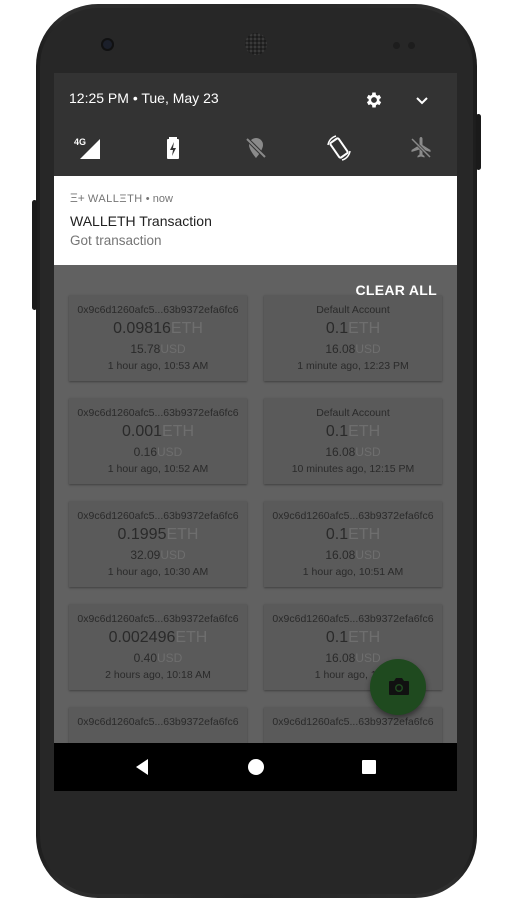  I want to click on location-off-icon, so click(256, 148).